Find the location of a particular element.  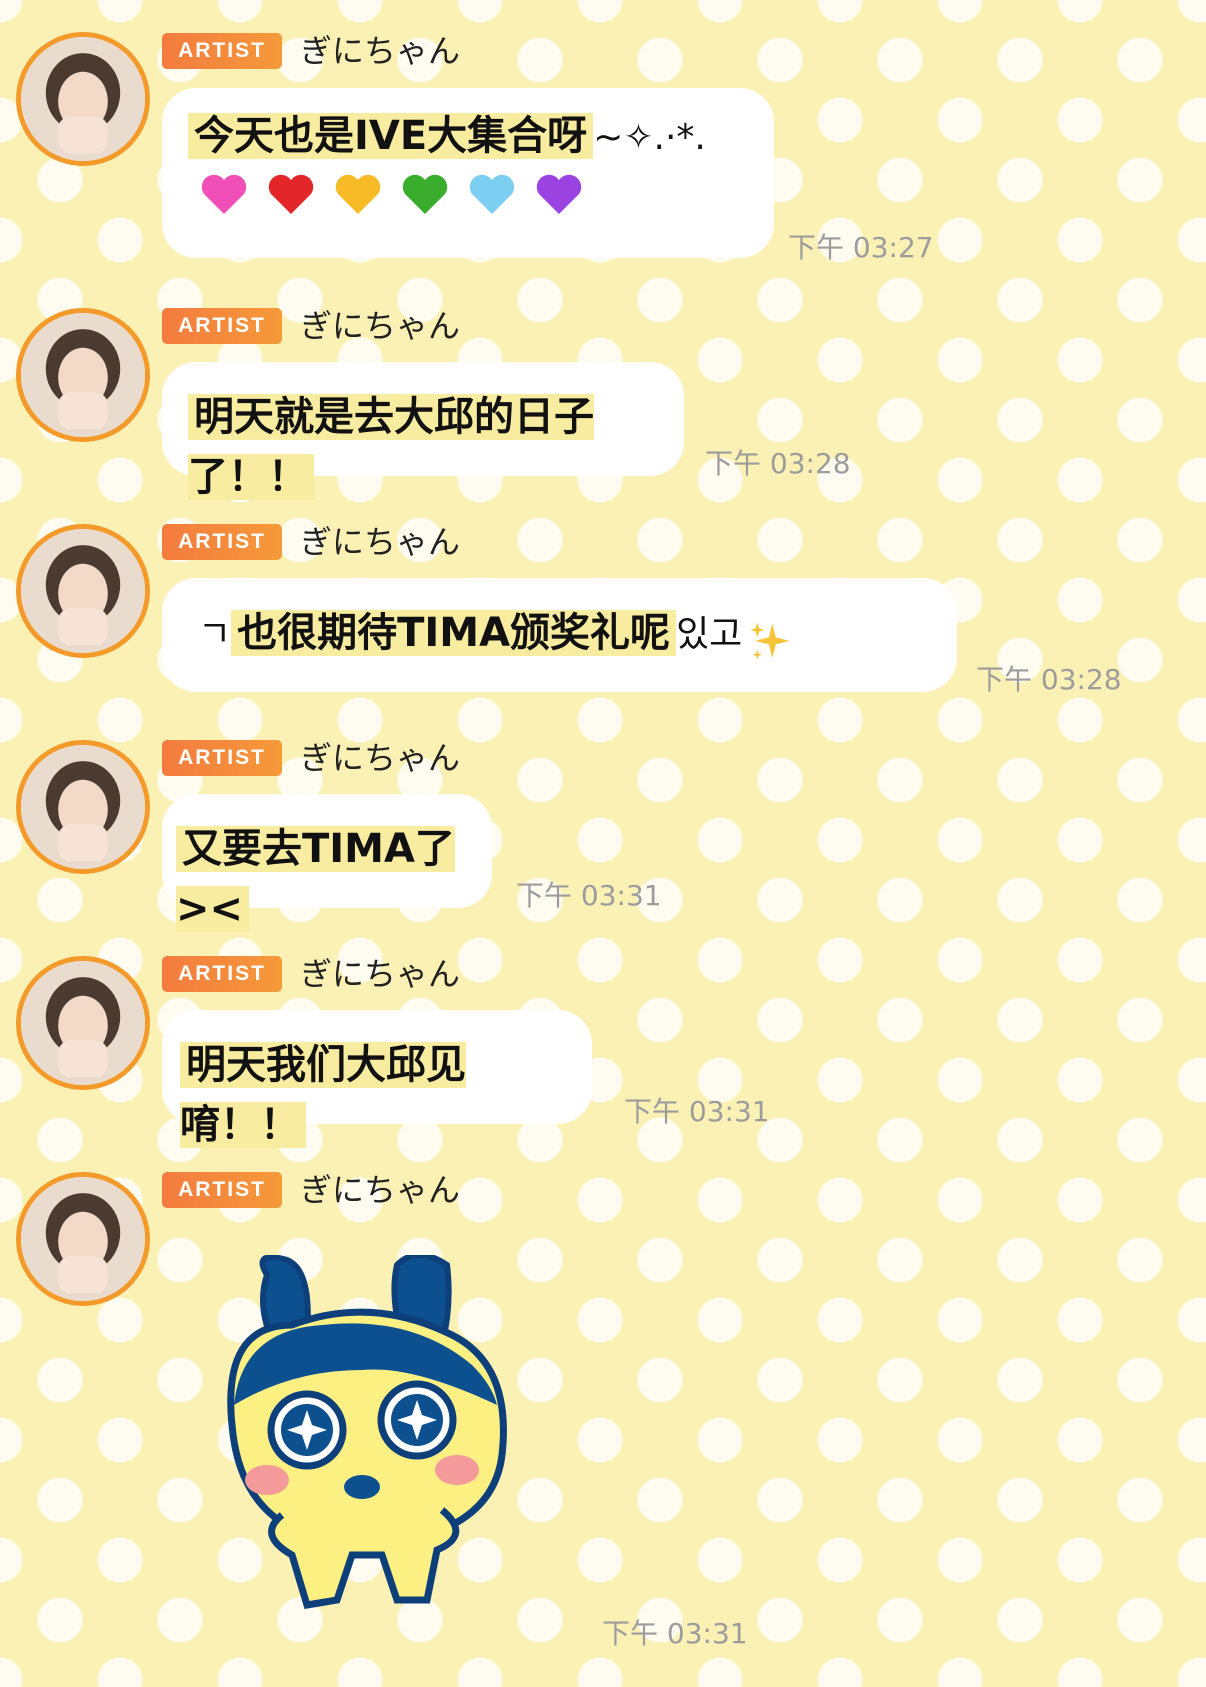

yellow-heart-icon is located at coordinates (358, 194).